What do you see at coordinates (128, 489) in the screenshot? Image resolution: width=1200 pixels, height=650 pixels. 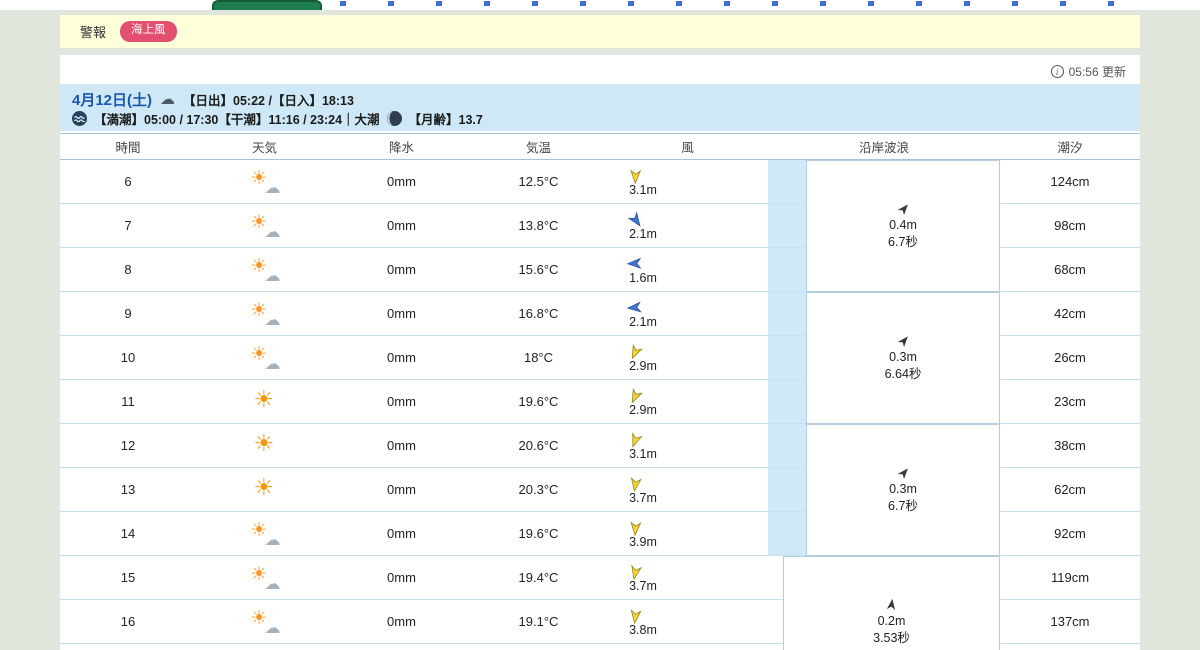 I see `hour-label: 13` at bounding box center [128, 489].